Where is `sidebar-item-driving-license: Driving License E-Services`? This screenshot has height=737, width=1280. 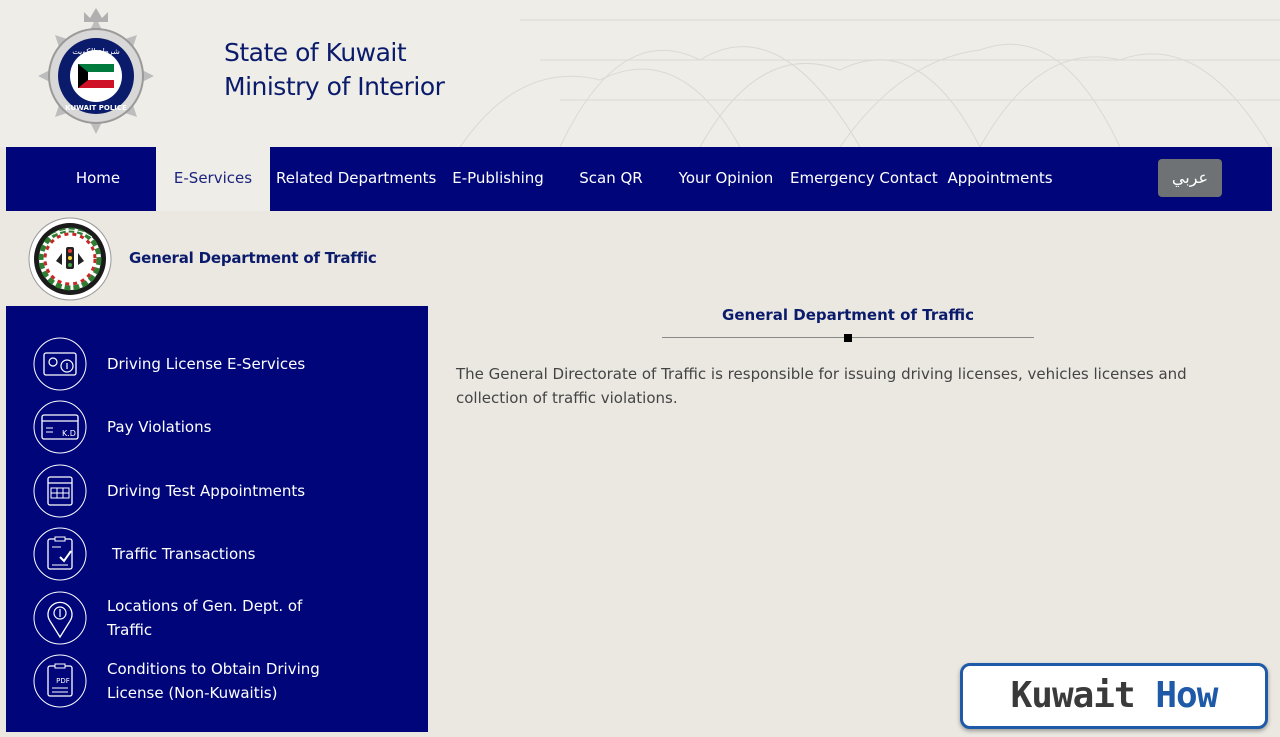
sidebar-item-driving-license: Driving License E-Services is located at coordinates (217, 367).